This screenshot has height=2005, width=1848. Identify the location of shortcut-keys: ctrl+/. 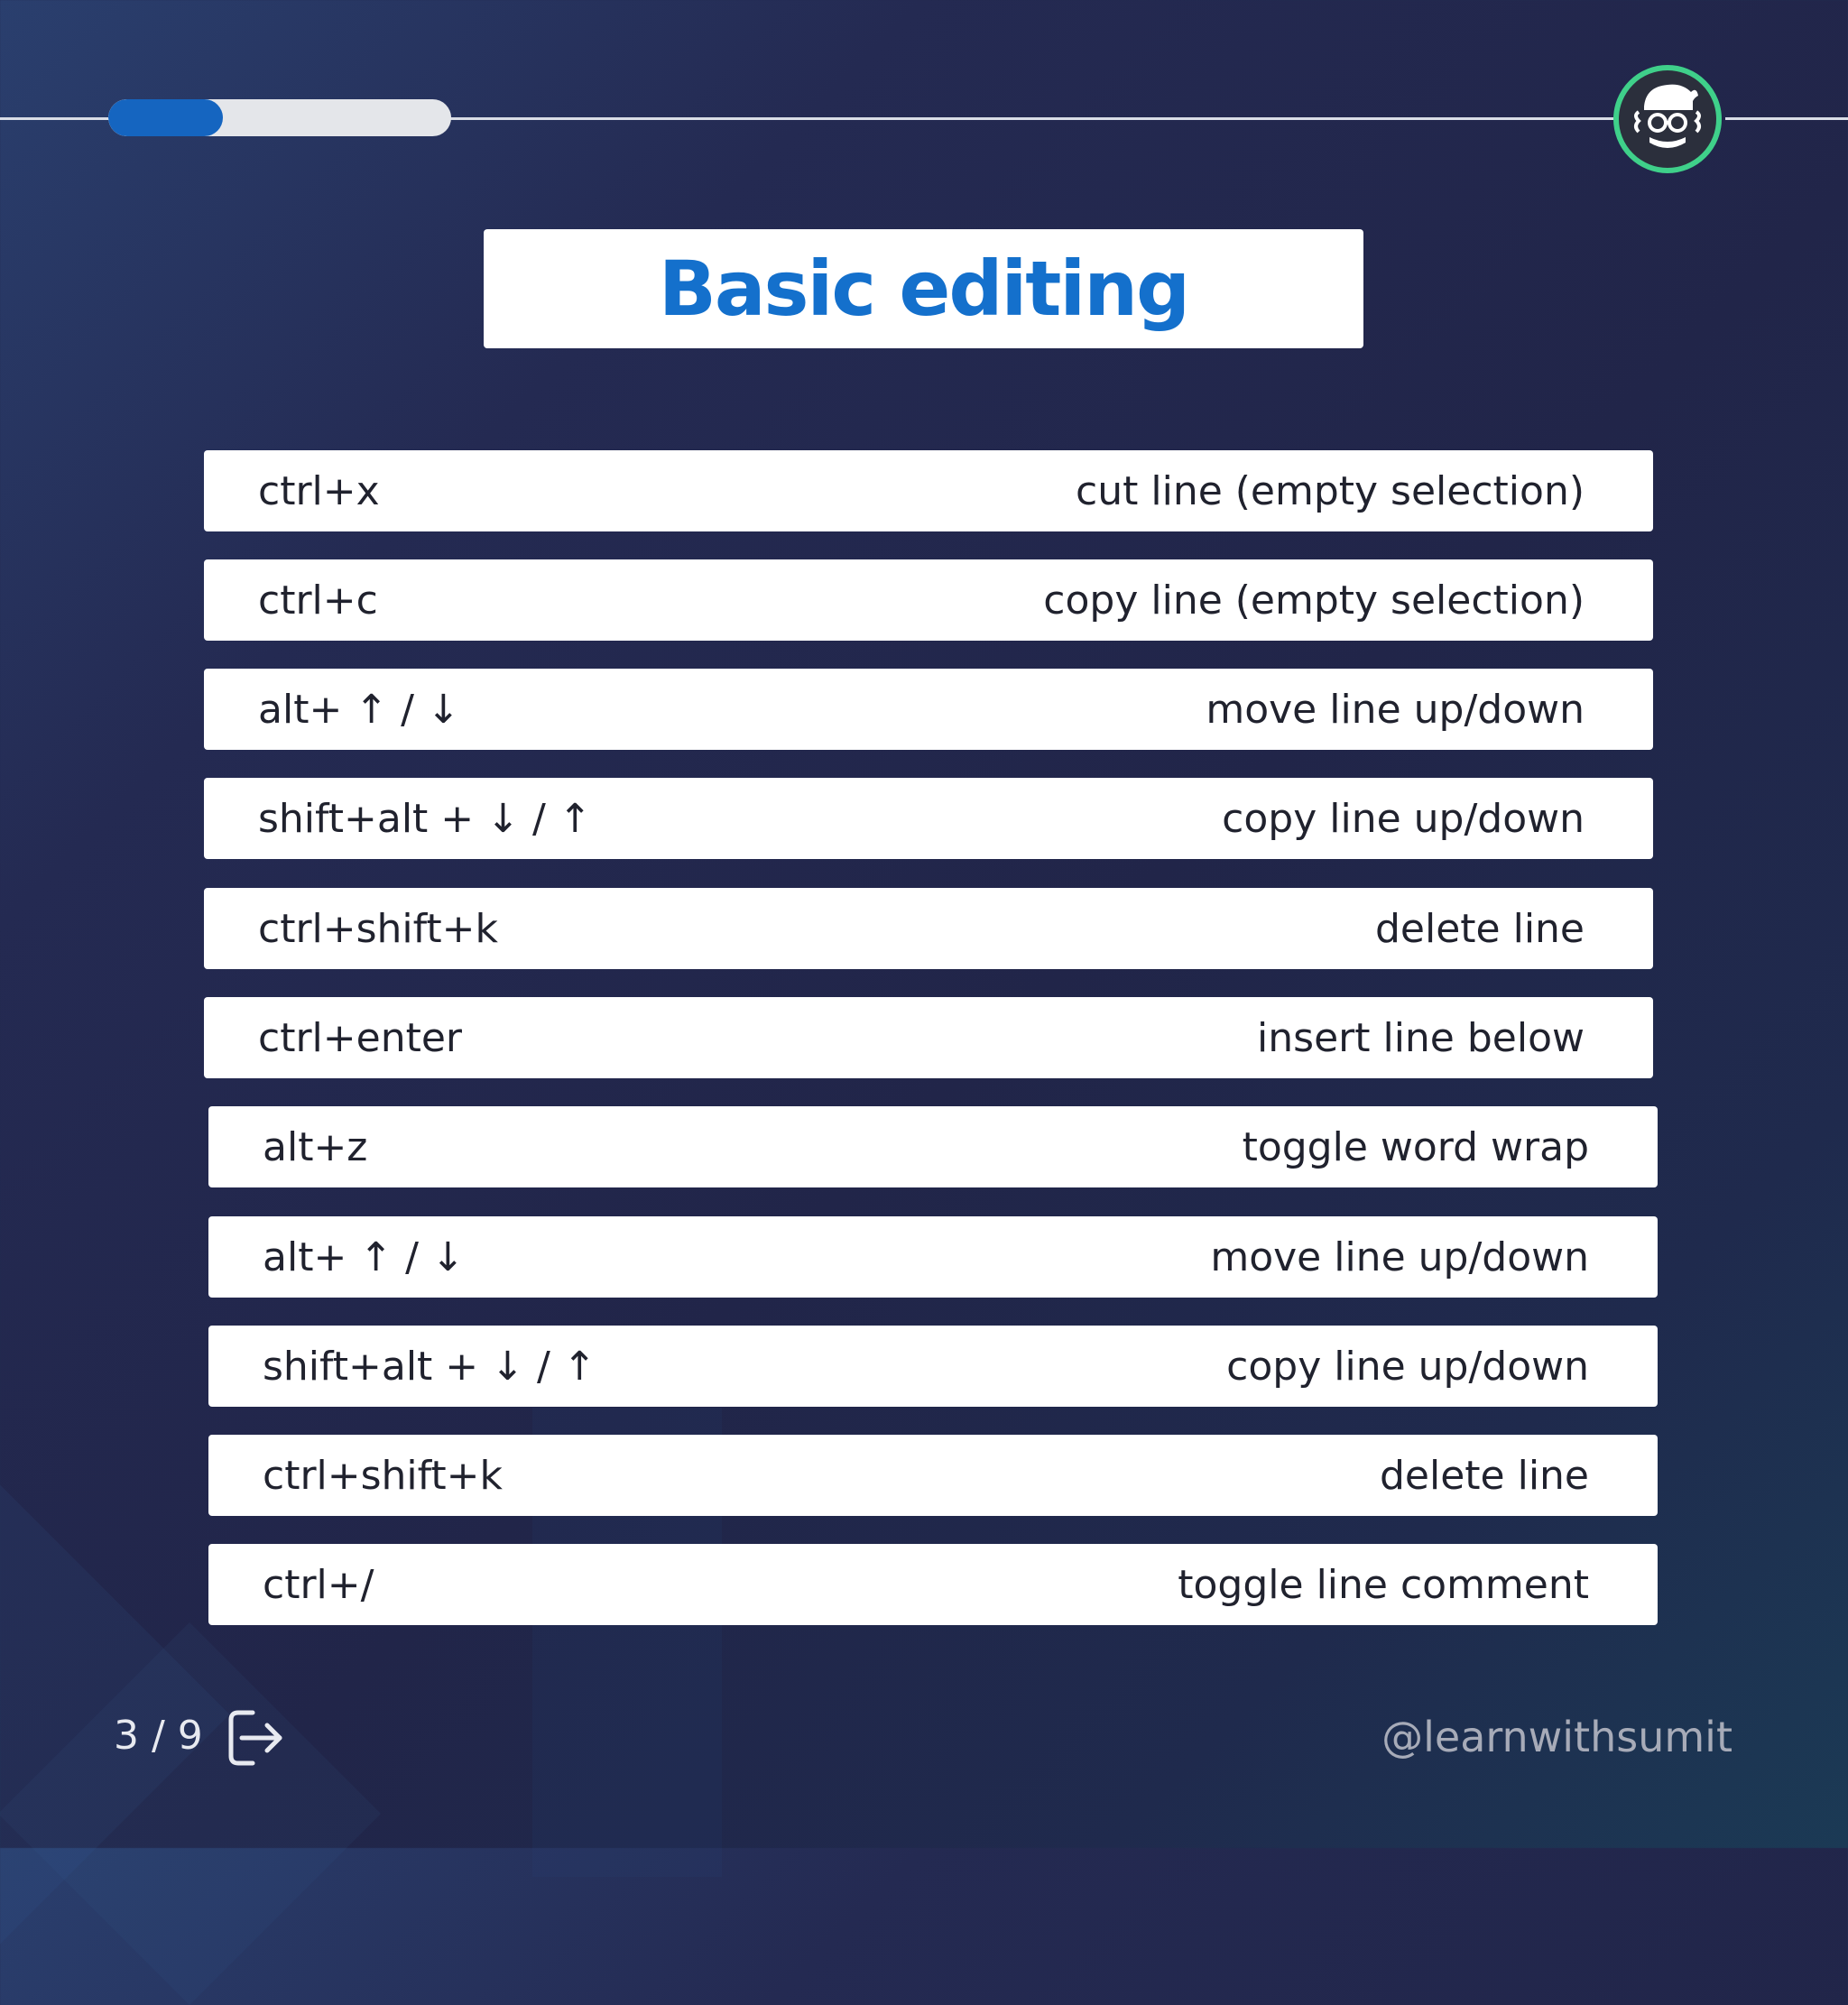
(318, 1584).